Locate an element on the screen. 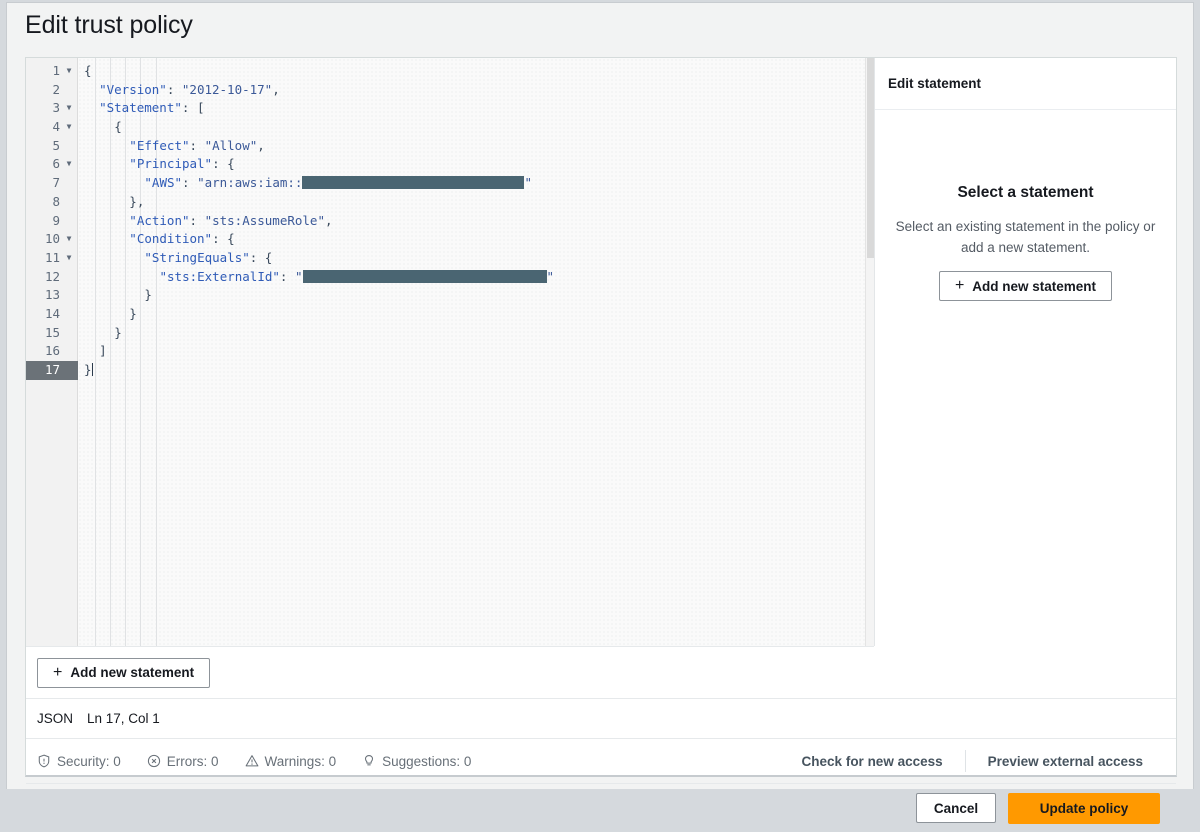 The width and height of the screenshot is (1200, 832). code-line: 5 "Effect": "Allow", is located at coordinates (450, 146).